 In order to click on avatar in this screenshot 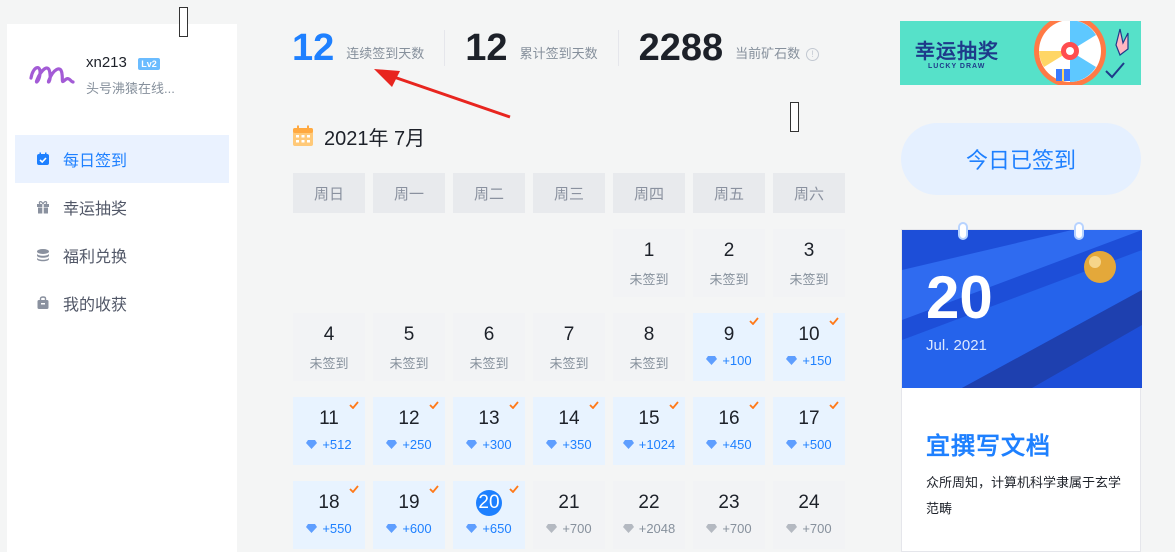, I will do `click(52, 72)`.